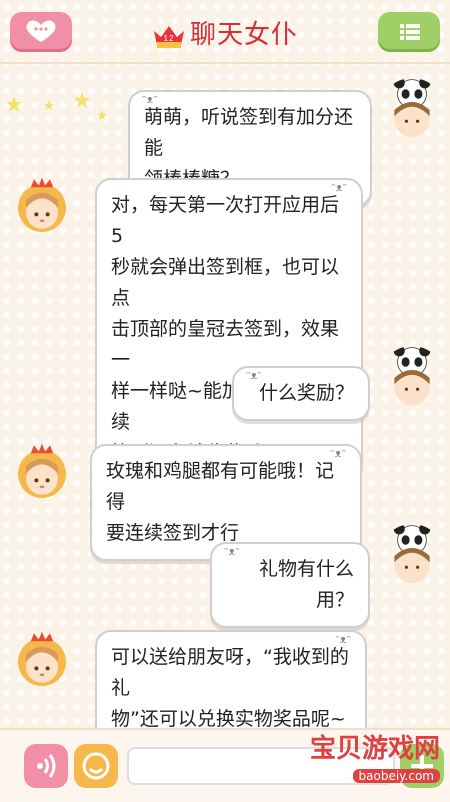  I want to click on message-text-line: 礼物有什么用？, so click(306, 584).